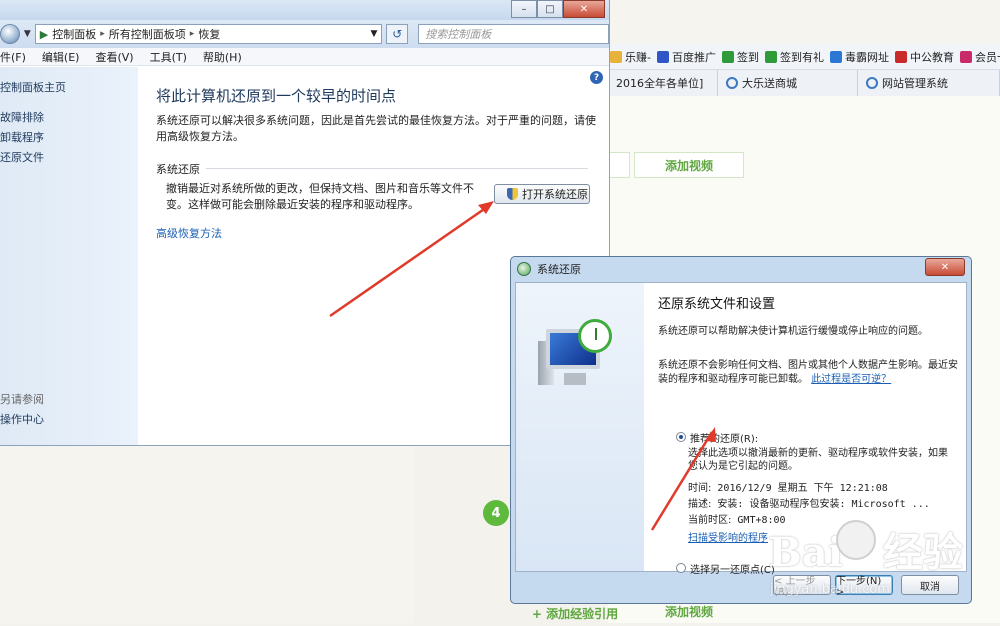  Describe the element at coordinates (818, 460) in the screenshot. I see `recommended-restore-description: 选择此选项以撤消最新的更新、驱动程序或软件安装，如果您认为是它引起的问题。` at that location.